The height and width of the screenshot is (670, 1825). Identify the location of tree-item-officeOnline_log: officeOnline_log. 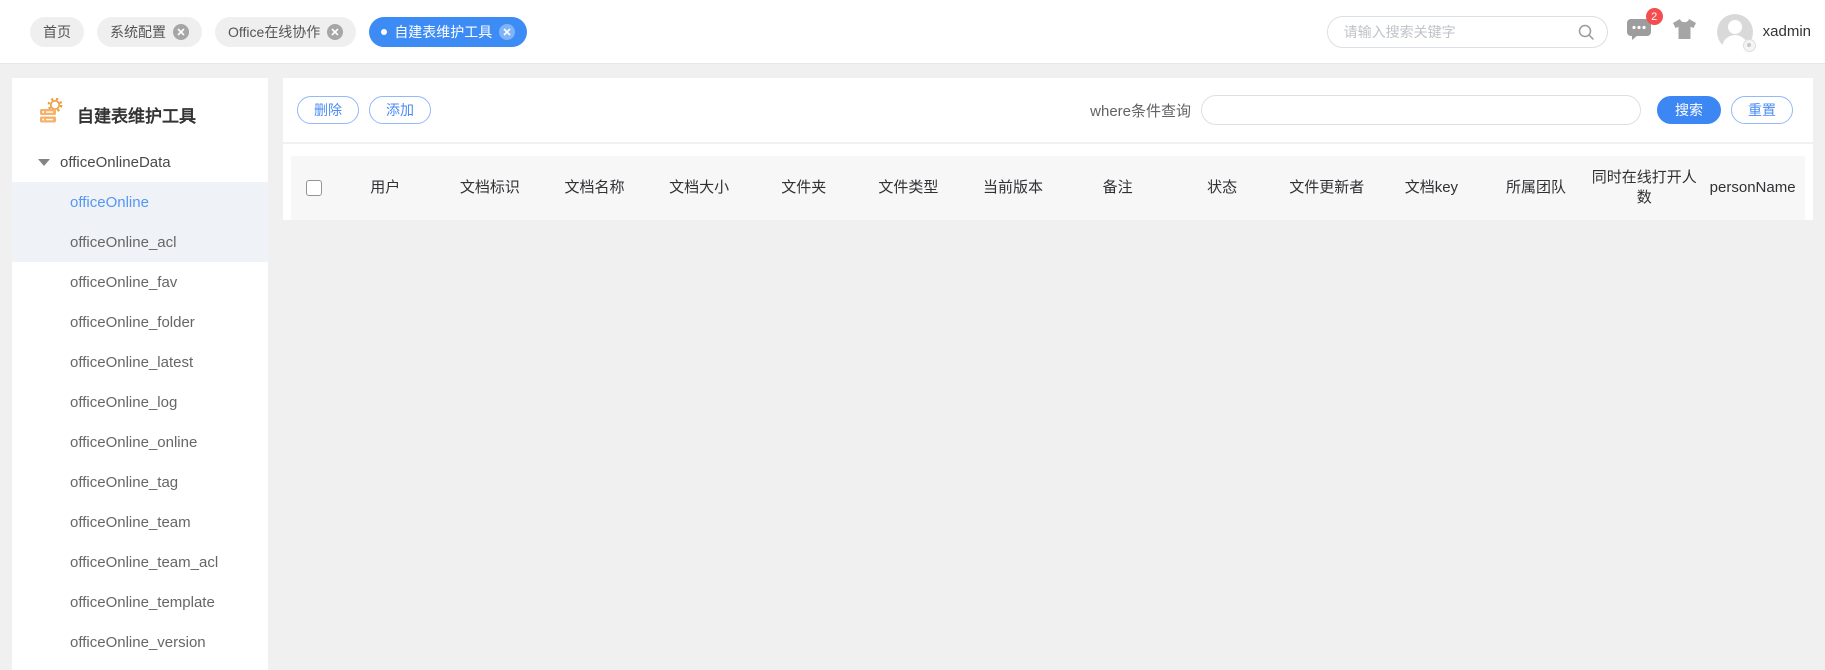
(140, 402).